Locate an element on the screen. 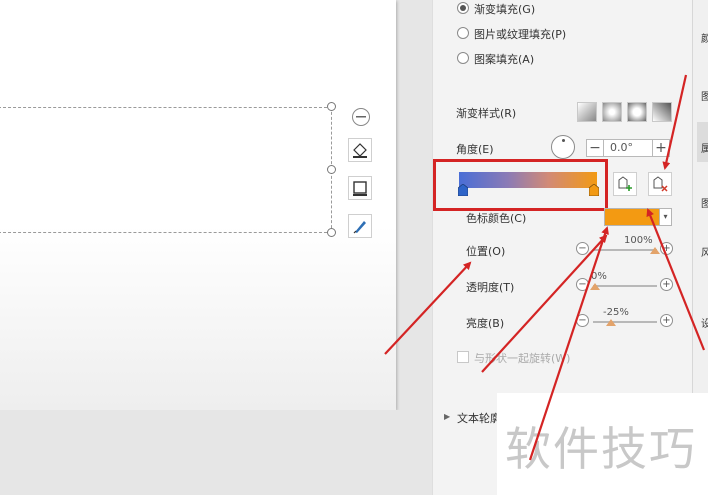 The image size is (708, 495). tab-char-2: 图 is located at coordinates (704, 95).